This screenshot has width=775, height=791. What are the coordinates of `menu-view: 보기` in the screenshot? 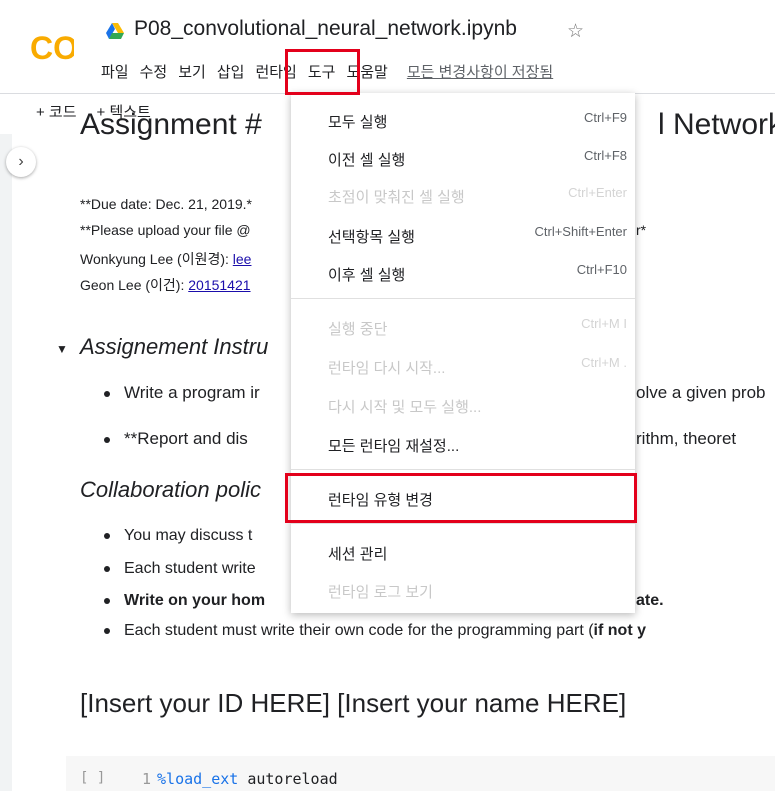 It's located at (192, 73).